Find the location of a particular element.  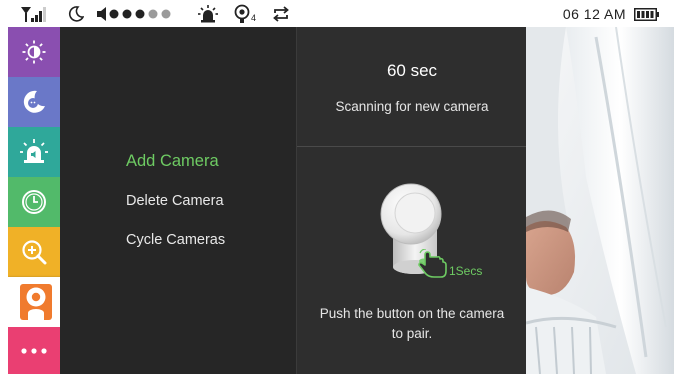

countdown-timer: 60 sec is located at coordinates (412, 70).